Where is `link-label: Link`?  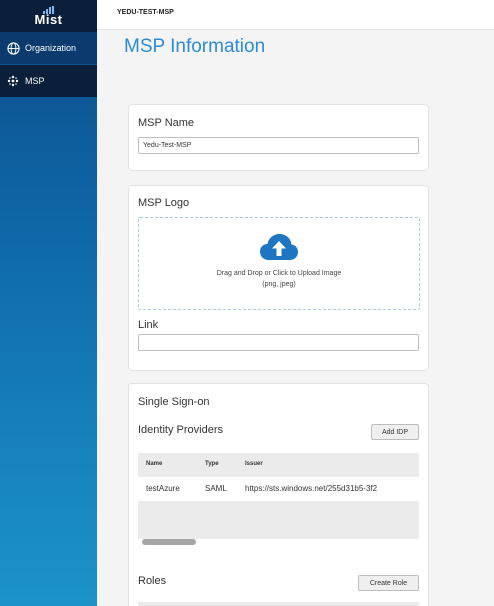
link-label: Link is located at coordinates (148, 325).